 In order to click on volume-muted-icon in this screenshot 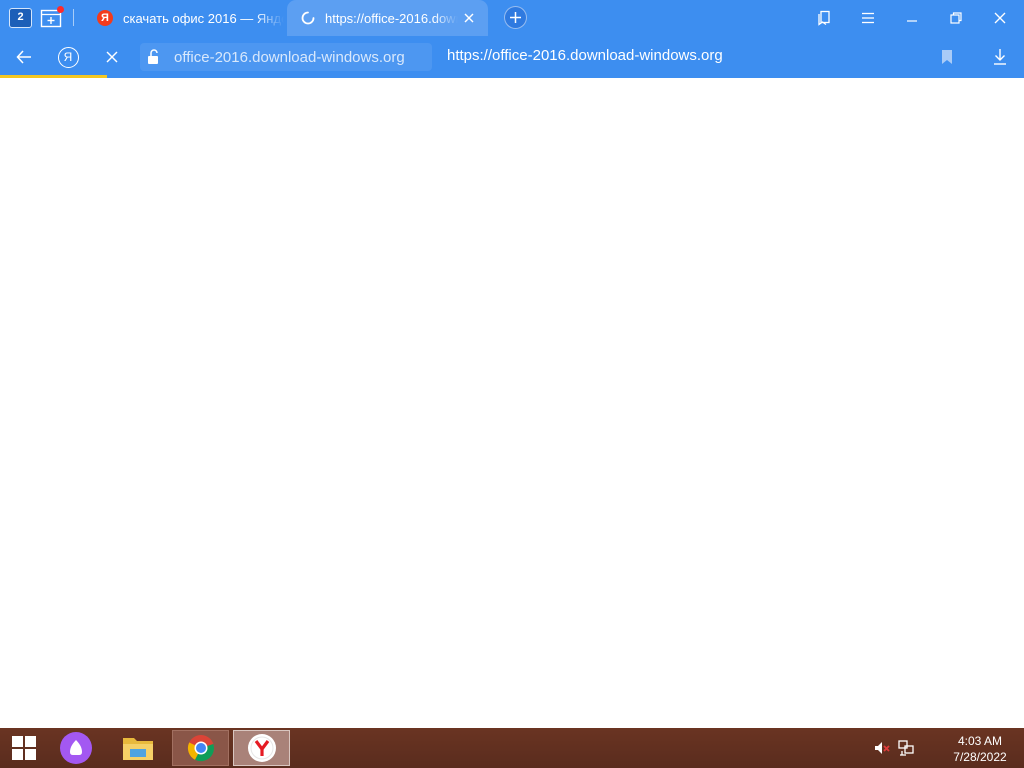, I will do `click(882, 748)`.